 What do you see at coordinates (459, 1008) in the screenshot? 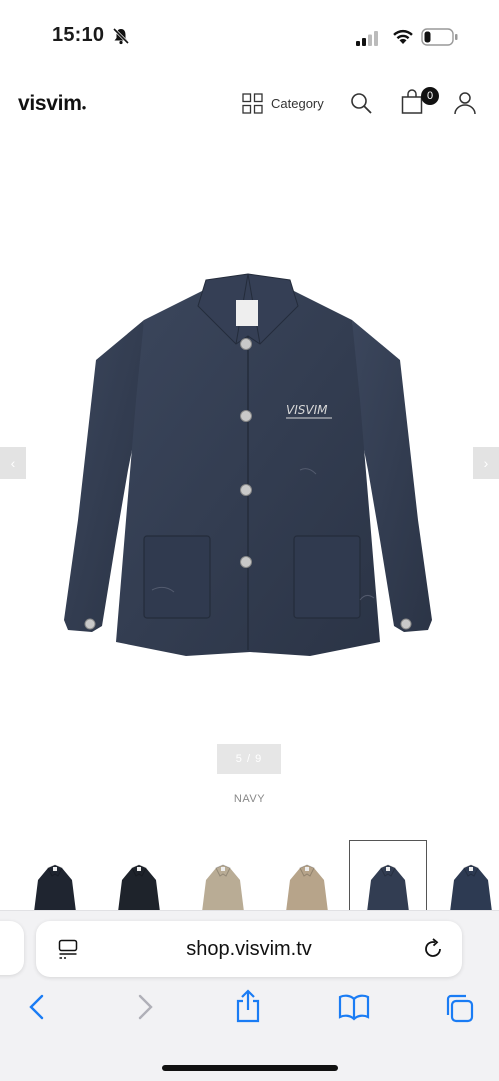
I see `tabs-icon` at bounding box center [459, 1008].